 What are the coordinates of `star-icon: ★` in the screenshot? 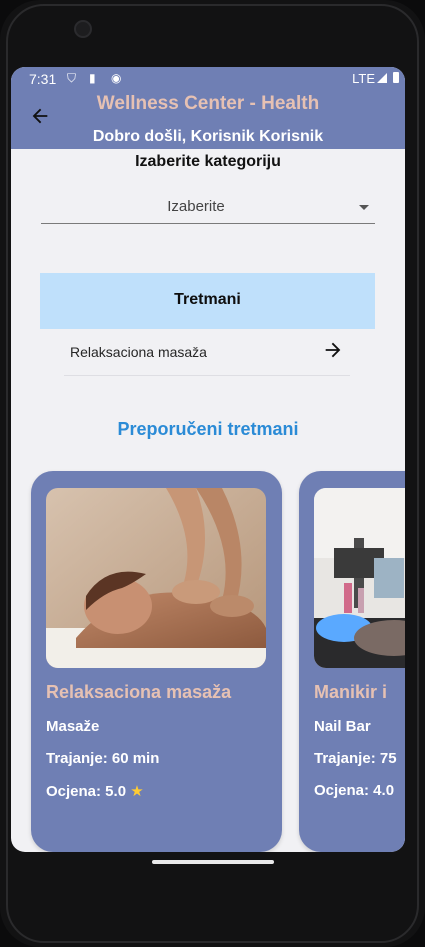 It's located at (137, 791).